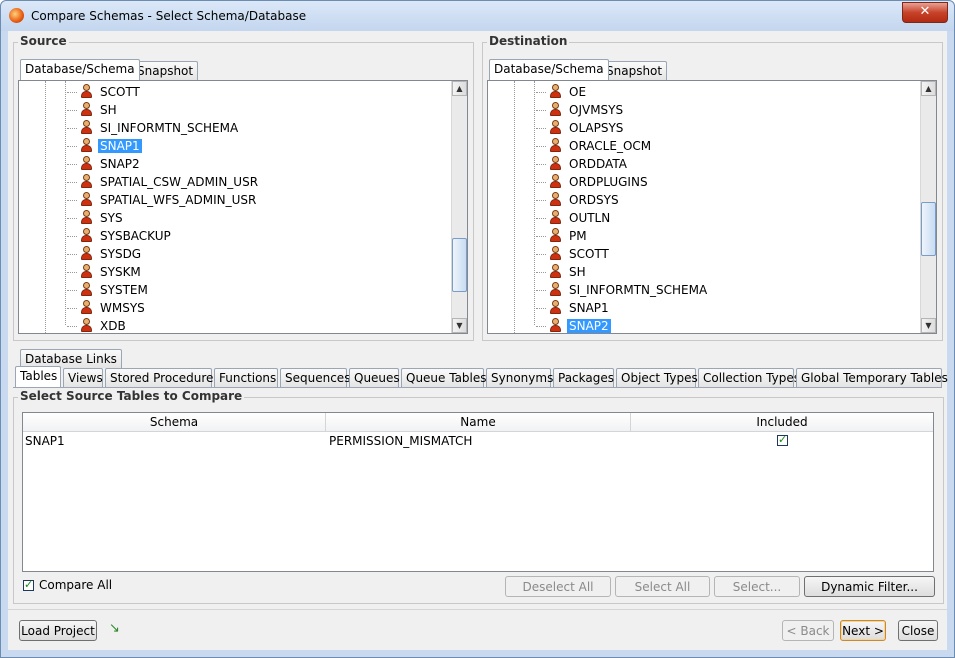  Describe the element at coordinates (863, 630) in the screenshot. I see `next-button: Next >` at that location.